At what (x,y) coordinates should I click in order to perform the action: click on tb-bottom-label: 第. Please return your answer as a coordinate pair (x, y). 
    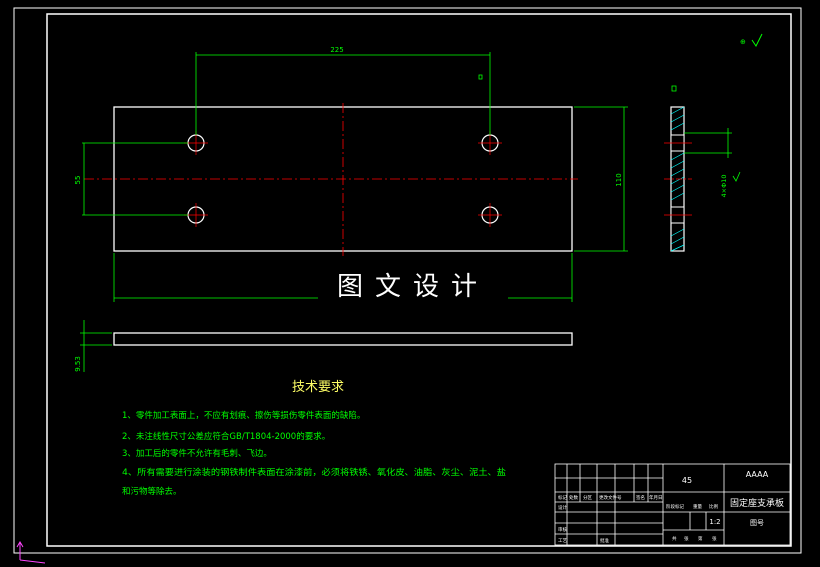
    Looking at the image, I should click on (700, 538).